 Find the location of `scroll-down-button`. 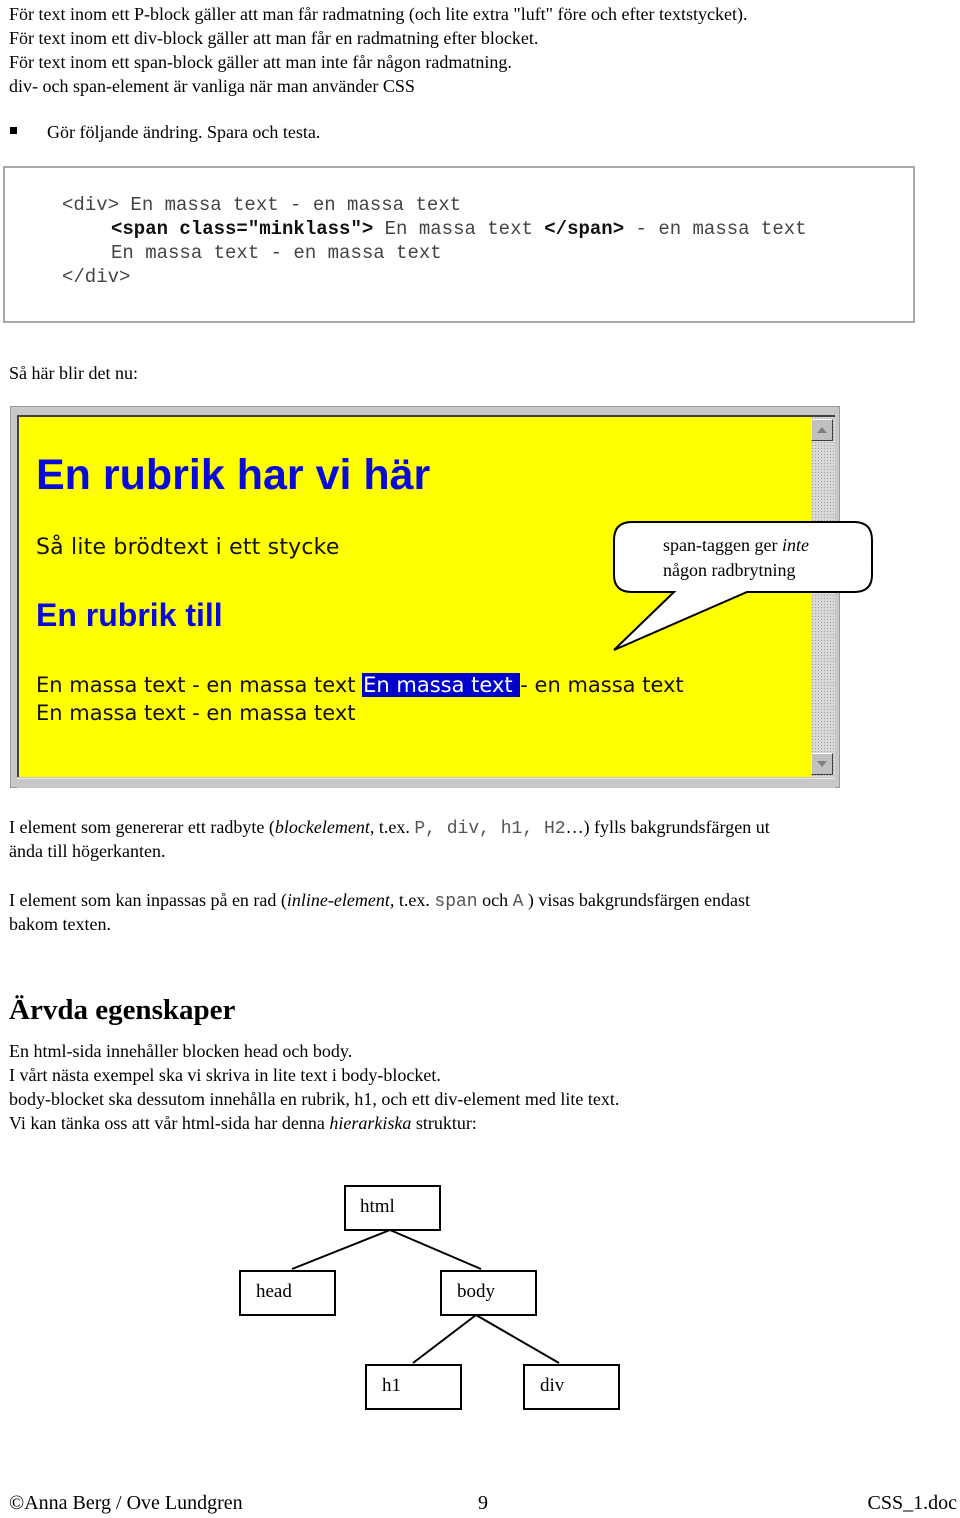

scroll-down-button is located at coordinates (822, 764).